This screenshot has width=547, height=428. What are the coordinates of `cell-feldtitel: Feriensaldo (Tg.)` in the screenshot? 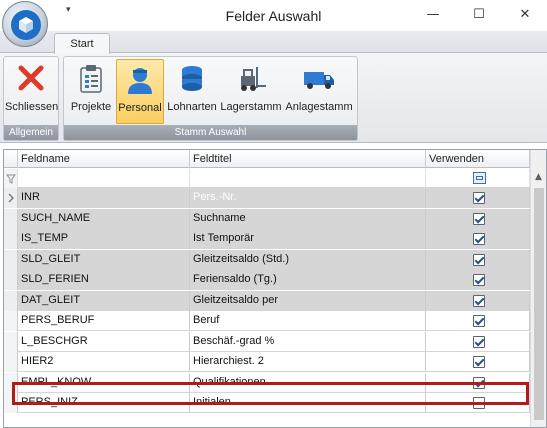 It's located at (308, 280).